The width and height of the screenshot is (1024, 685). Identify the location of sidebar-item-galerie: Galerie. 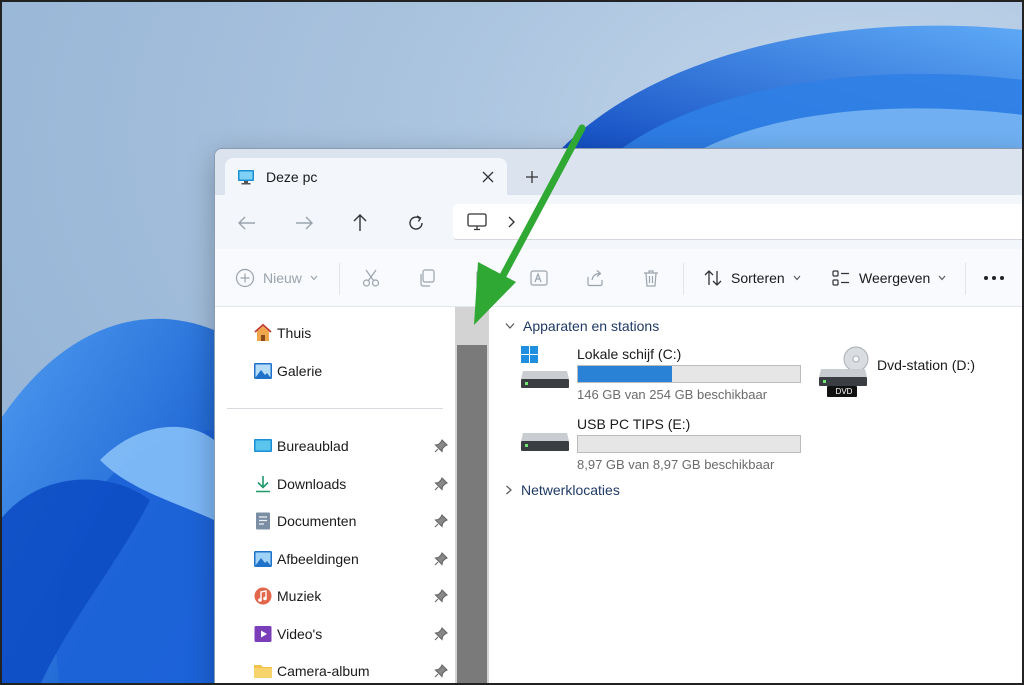
(353, 371).